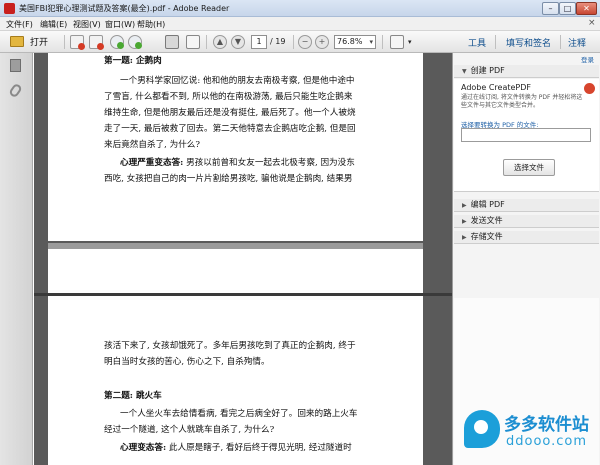 The height and width of the screenshot is (465, 600). I want to click on file-path-input, so click(526, 135).